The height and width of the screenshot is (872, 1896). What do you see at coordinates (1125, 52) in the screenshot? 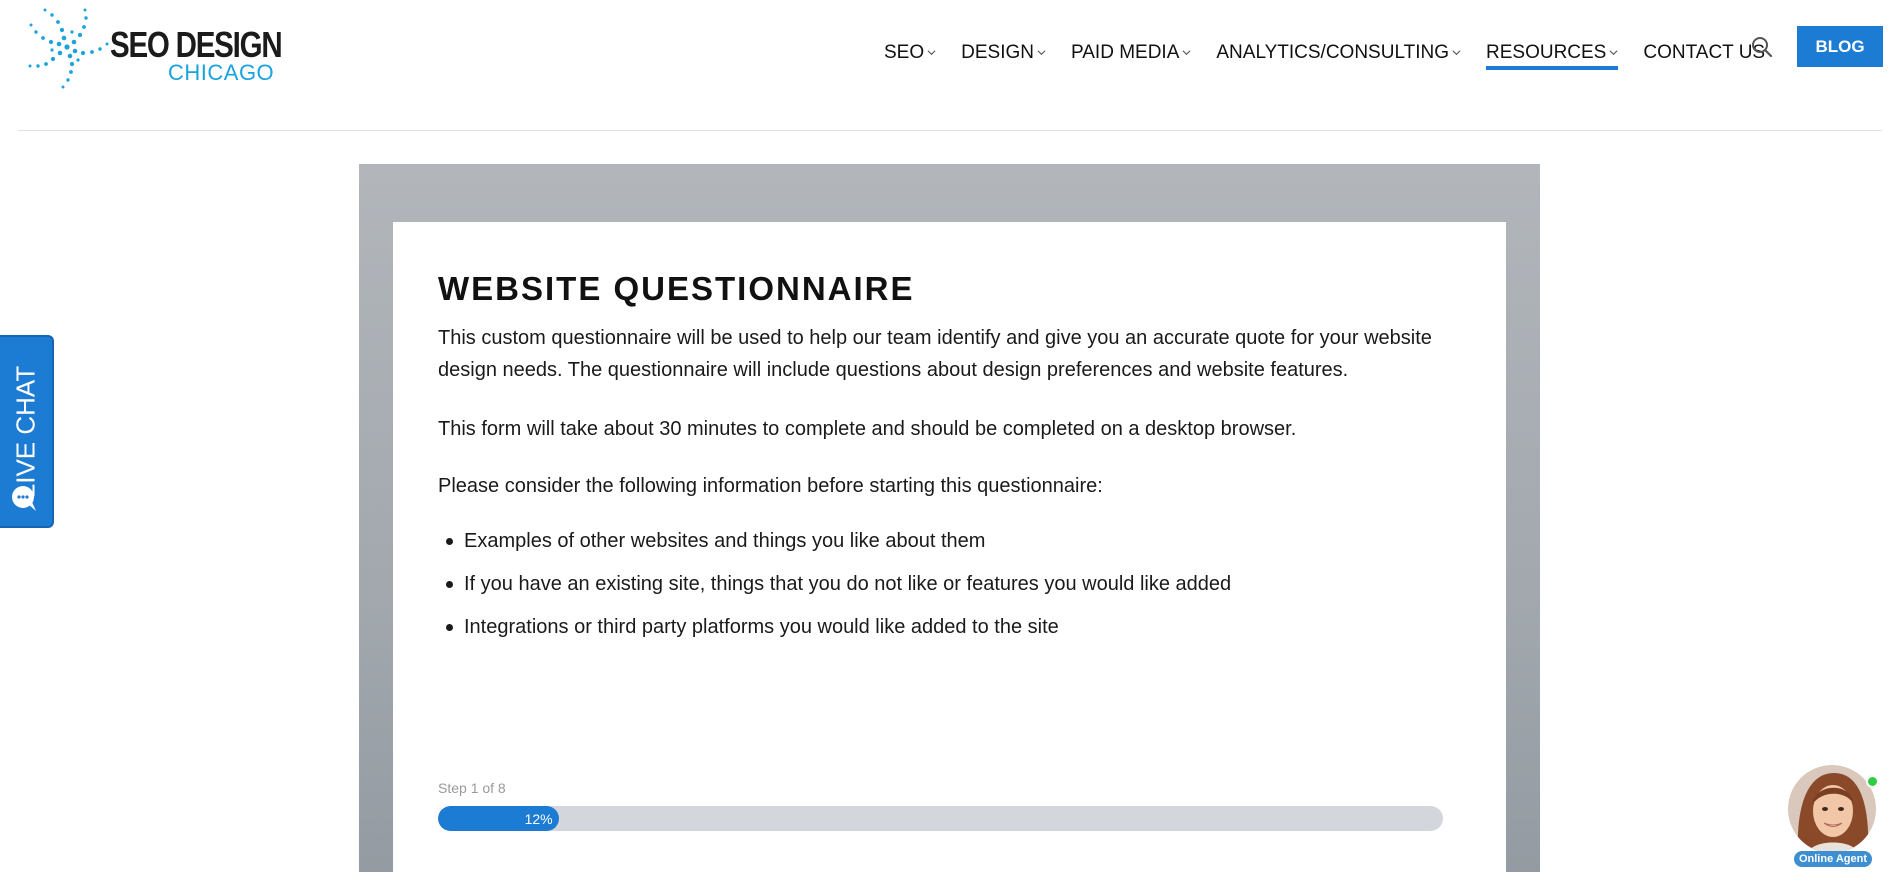
I see `nav-item-label: PAID MEDIA` at bounding box center [1125, 52].